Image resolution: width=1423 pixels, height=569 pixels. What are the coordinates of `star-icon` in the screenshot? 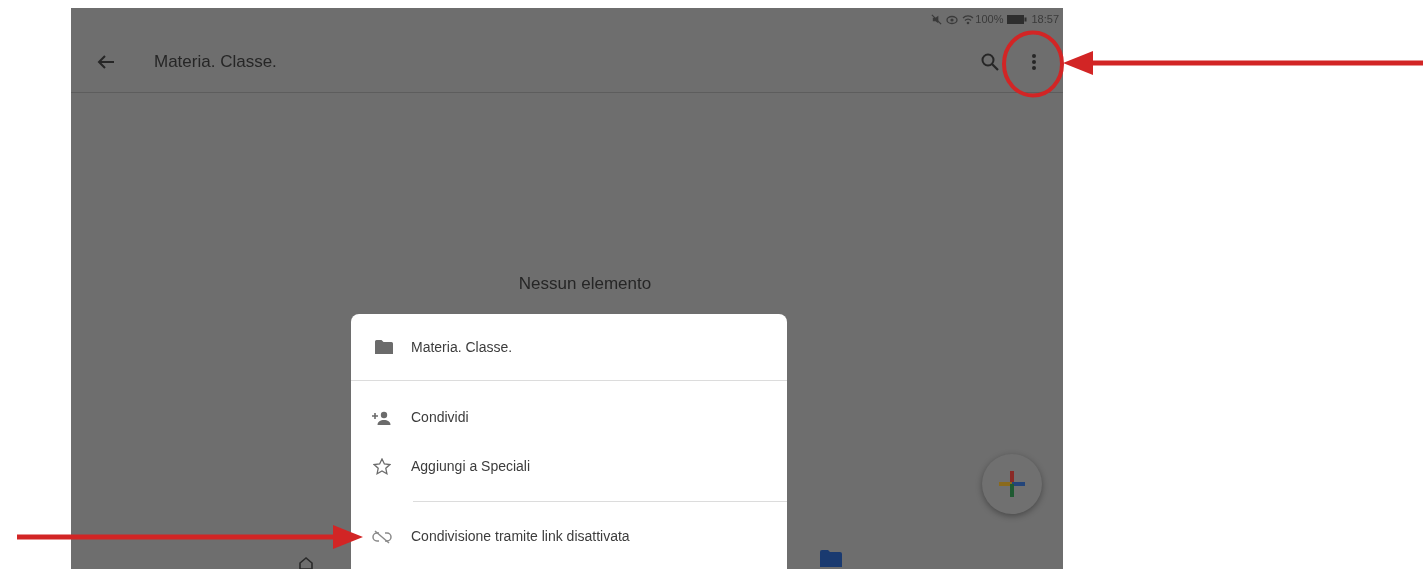 It's located at (382, 466).